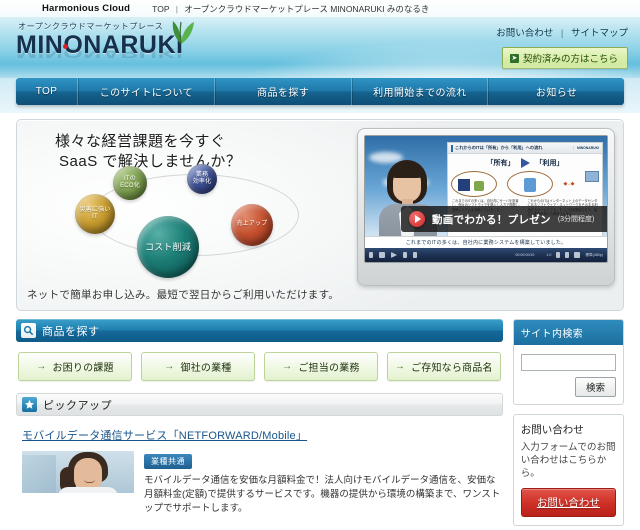 This screenshot has width=640, height=530. What do you see at coordinates (530, 185) in the screenshot?
I see `user-icon` at bounding box center [530, 185].